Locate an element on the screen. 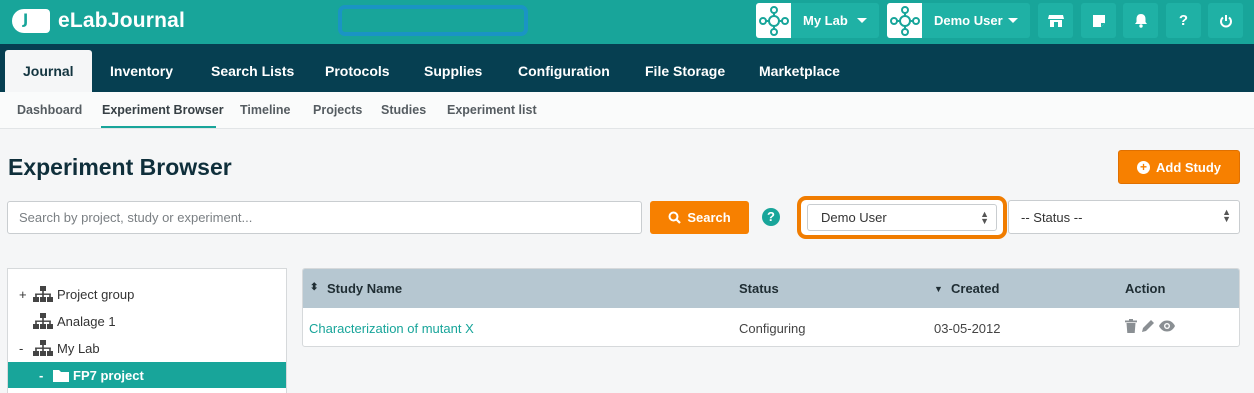  tab-protocols: Protocols is located at coordinates (357, 71).